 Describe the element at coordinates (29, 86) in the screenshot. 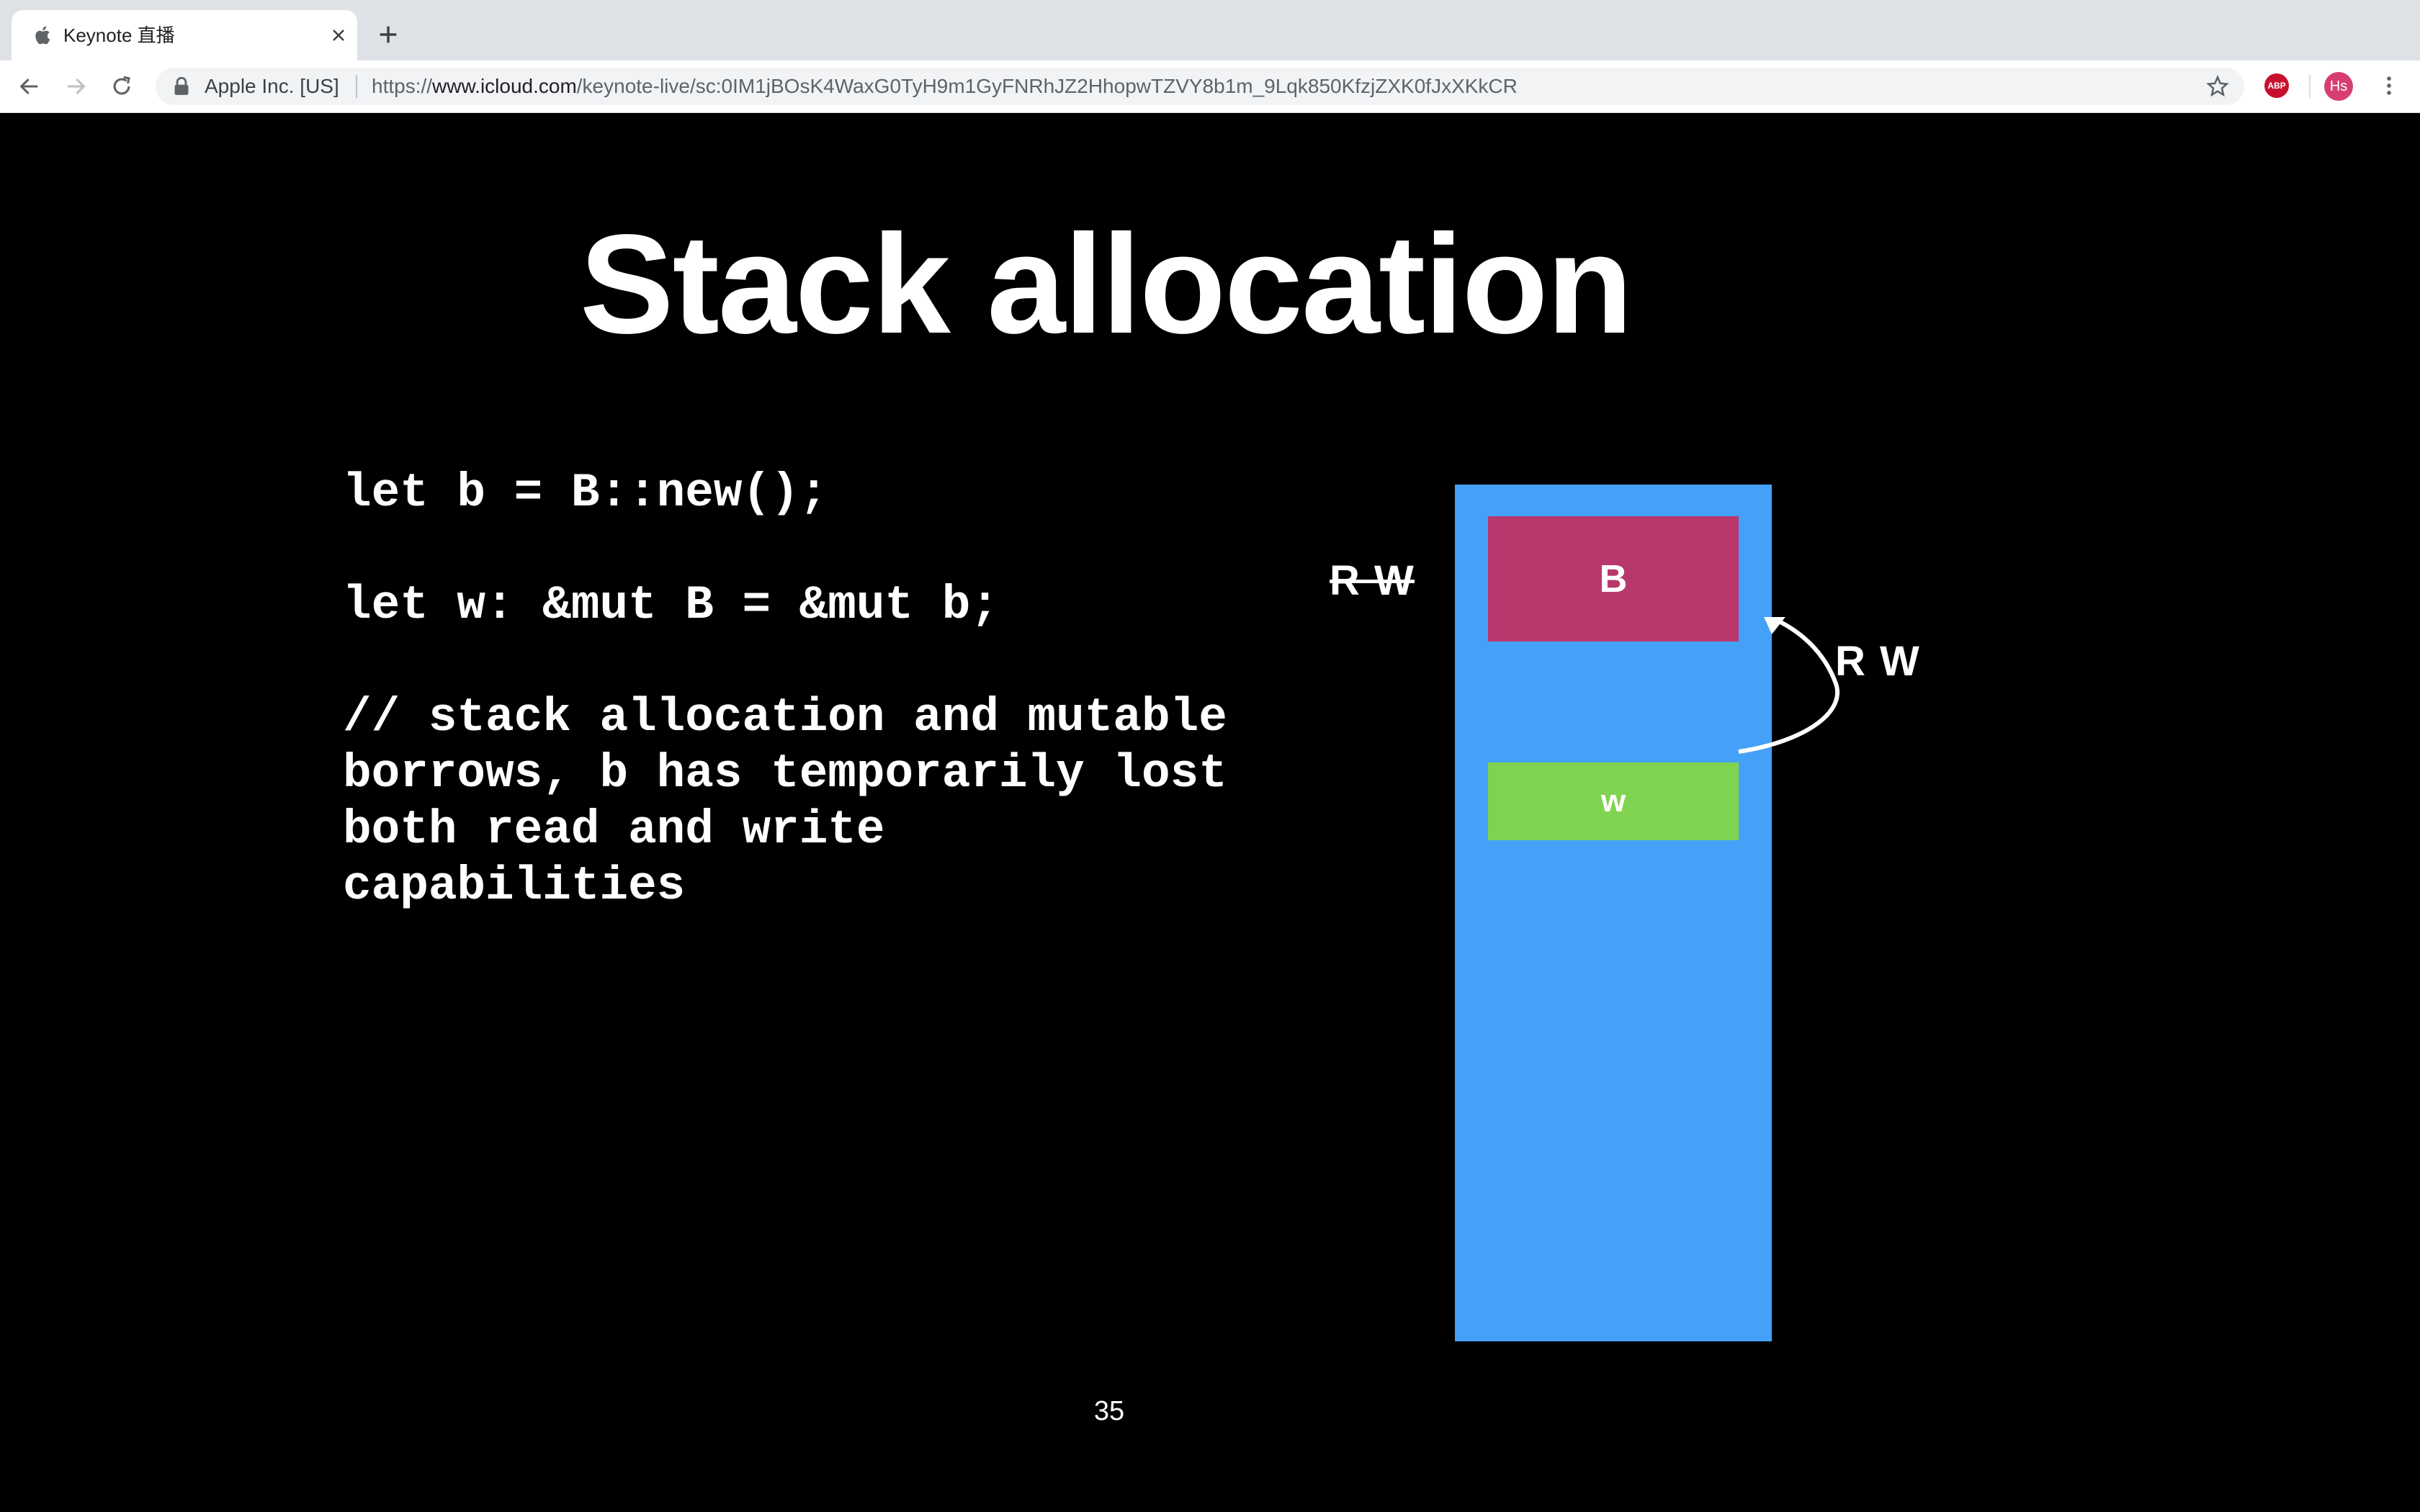

I see `back-icon` at that location.